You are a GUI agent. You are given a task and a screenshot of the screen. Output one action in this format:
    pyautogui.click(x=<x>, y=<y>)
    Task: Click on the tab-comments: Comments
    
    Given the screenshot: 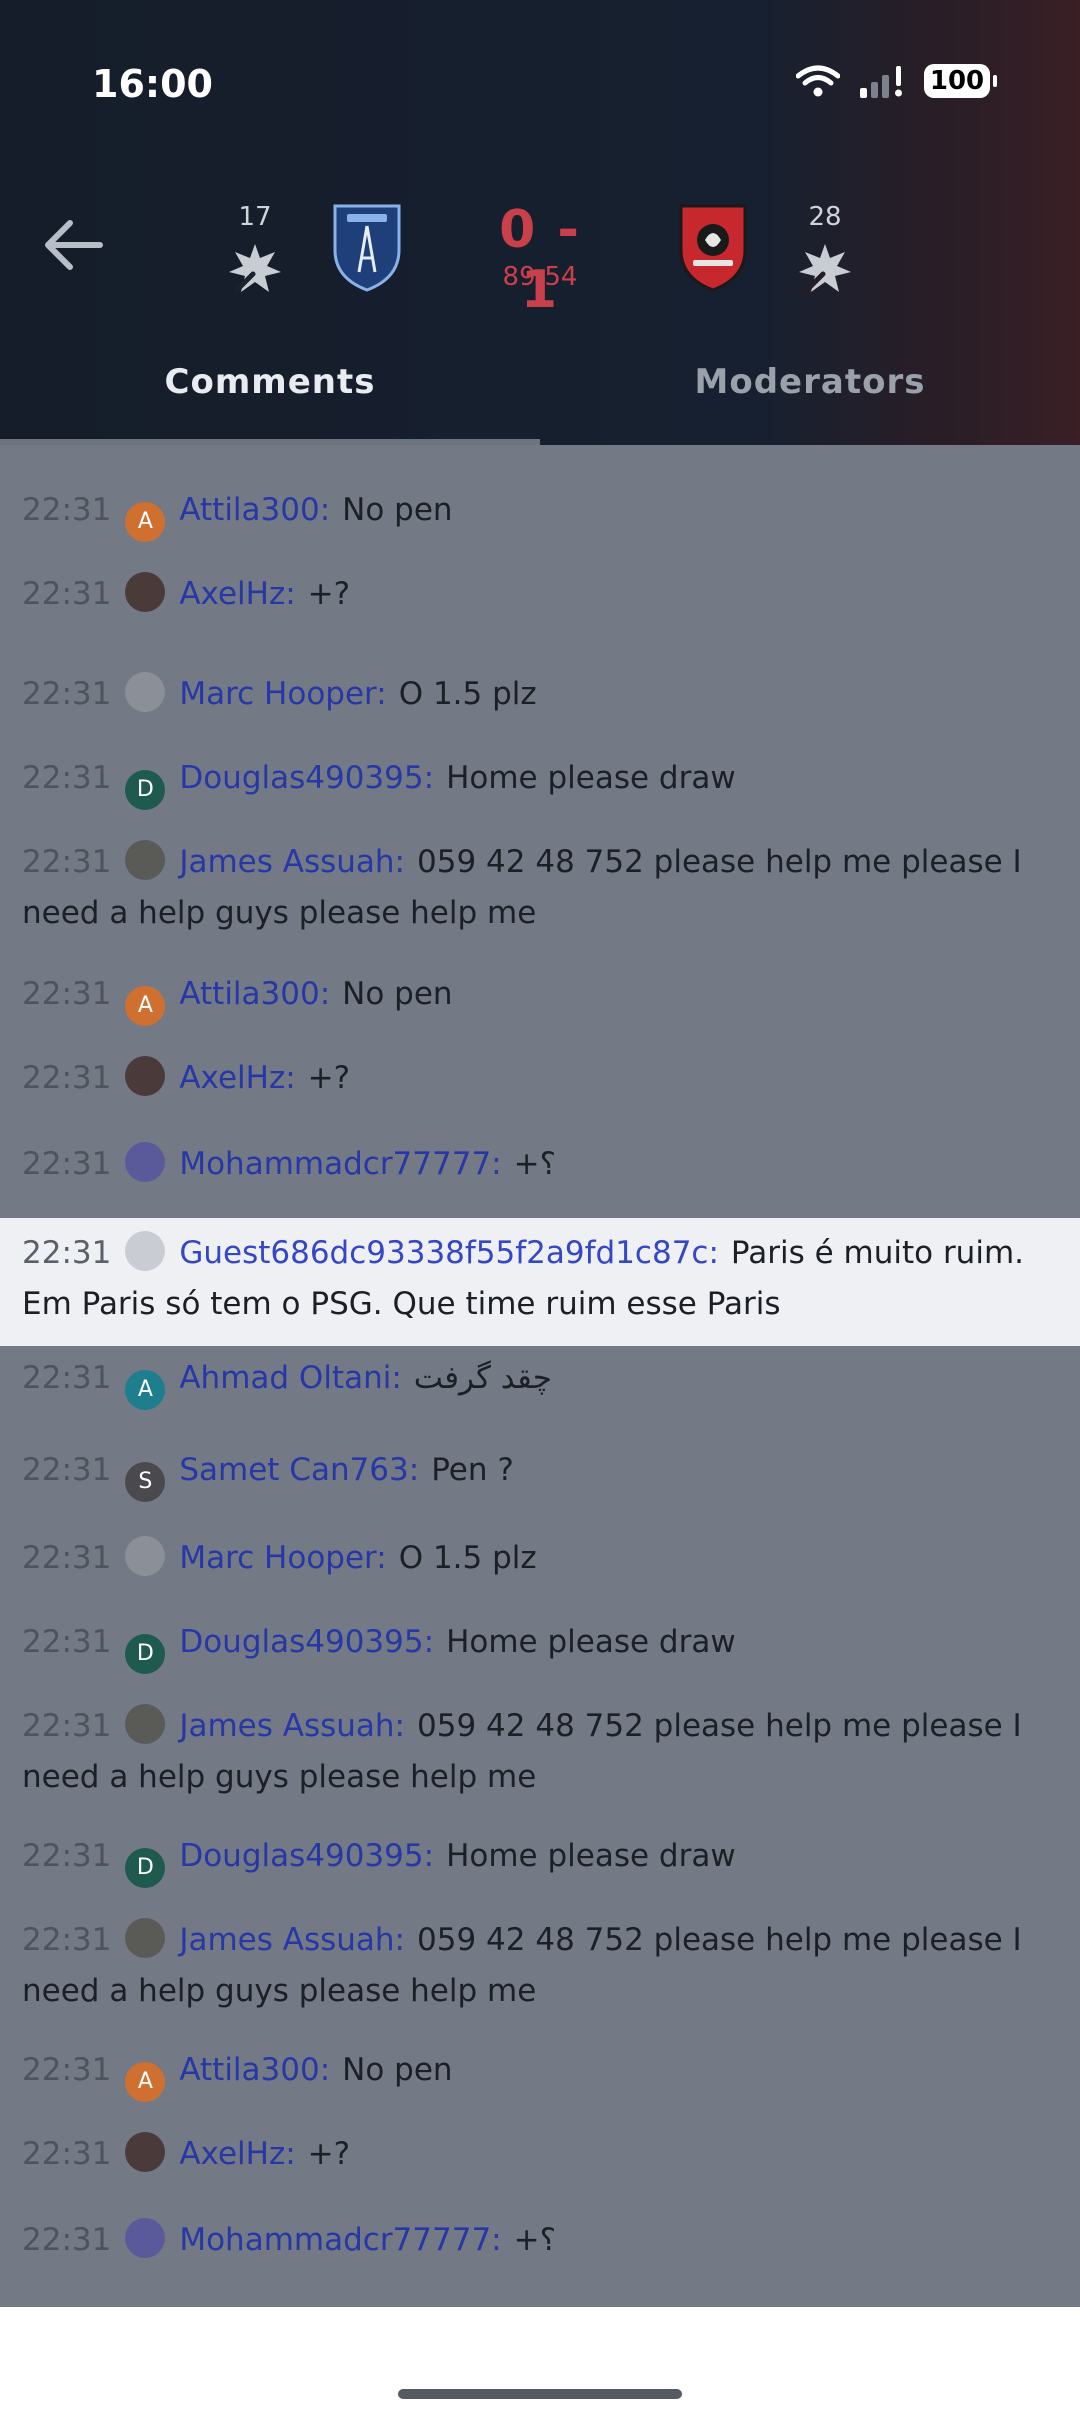 What is the action you would take?
    pyautogui.click(x=270, y=382)
    